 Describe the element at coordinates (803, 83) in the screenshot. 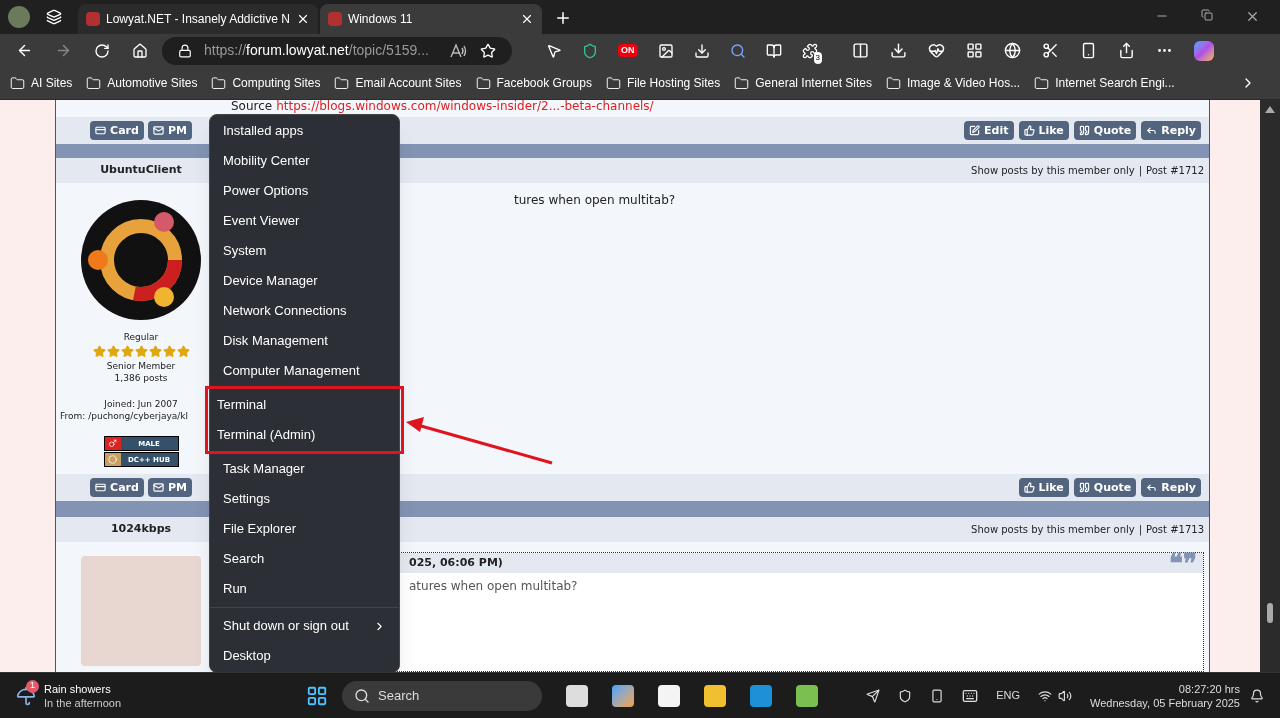

I see `bookmark-folder: General Internet Sites` at that location.